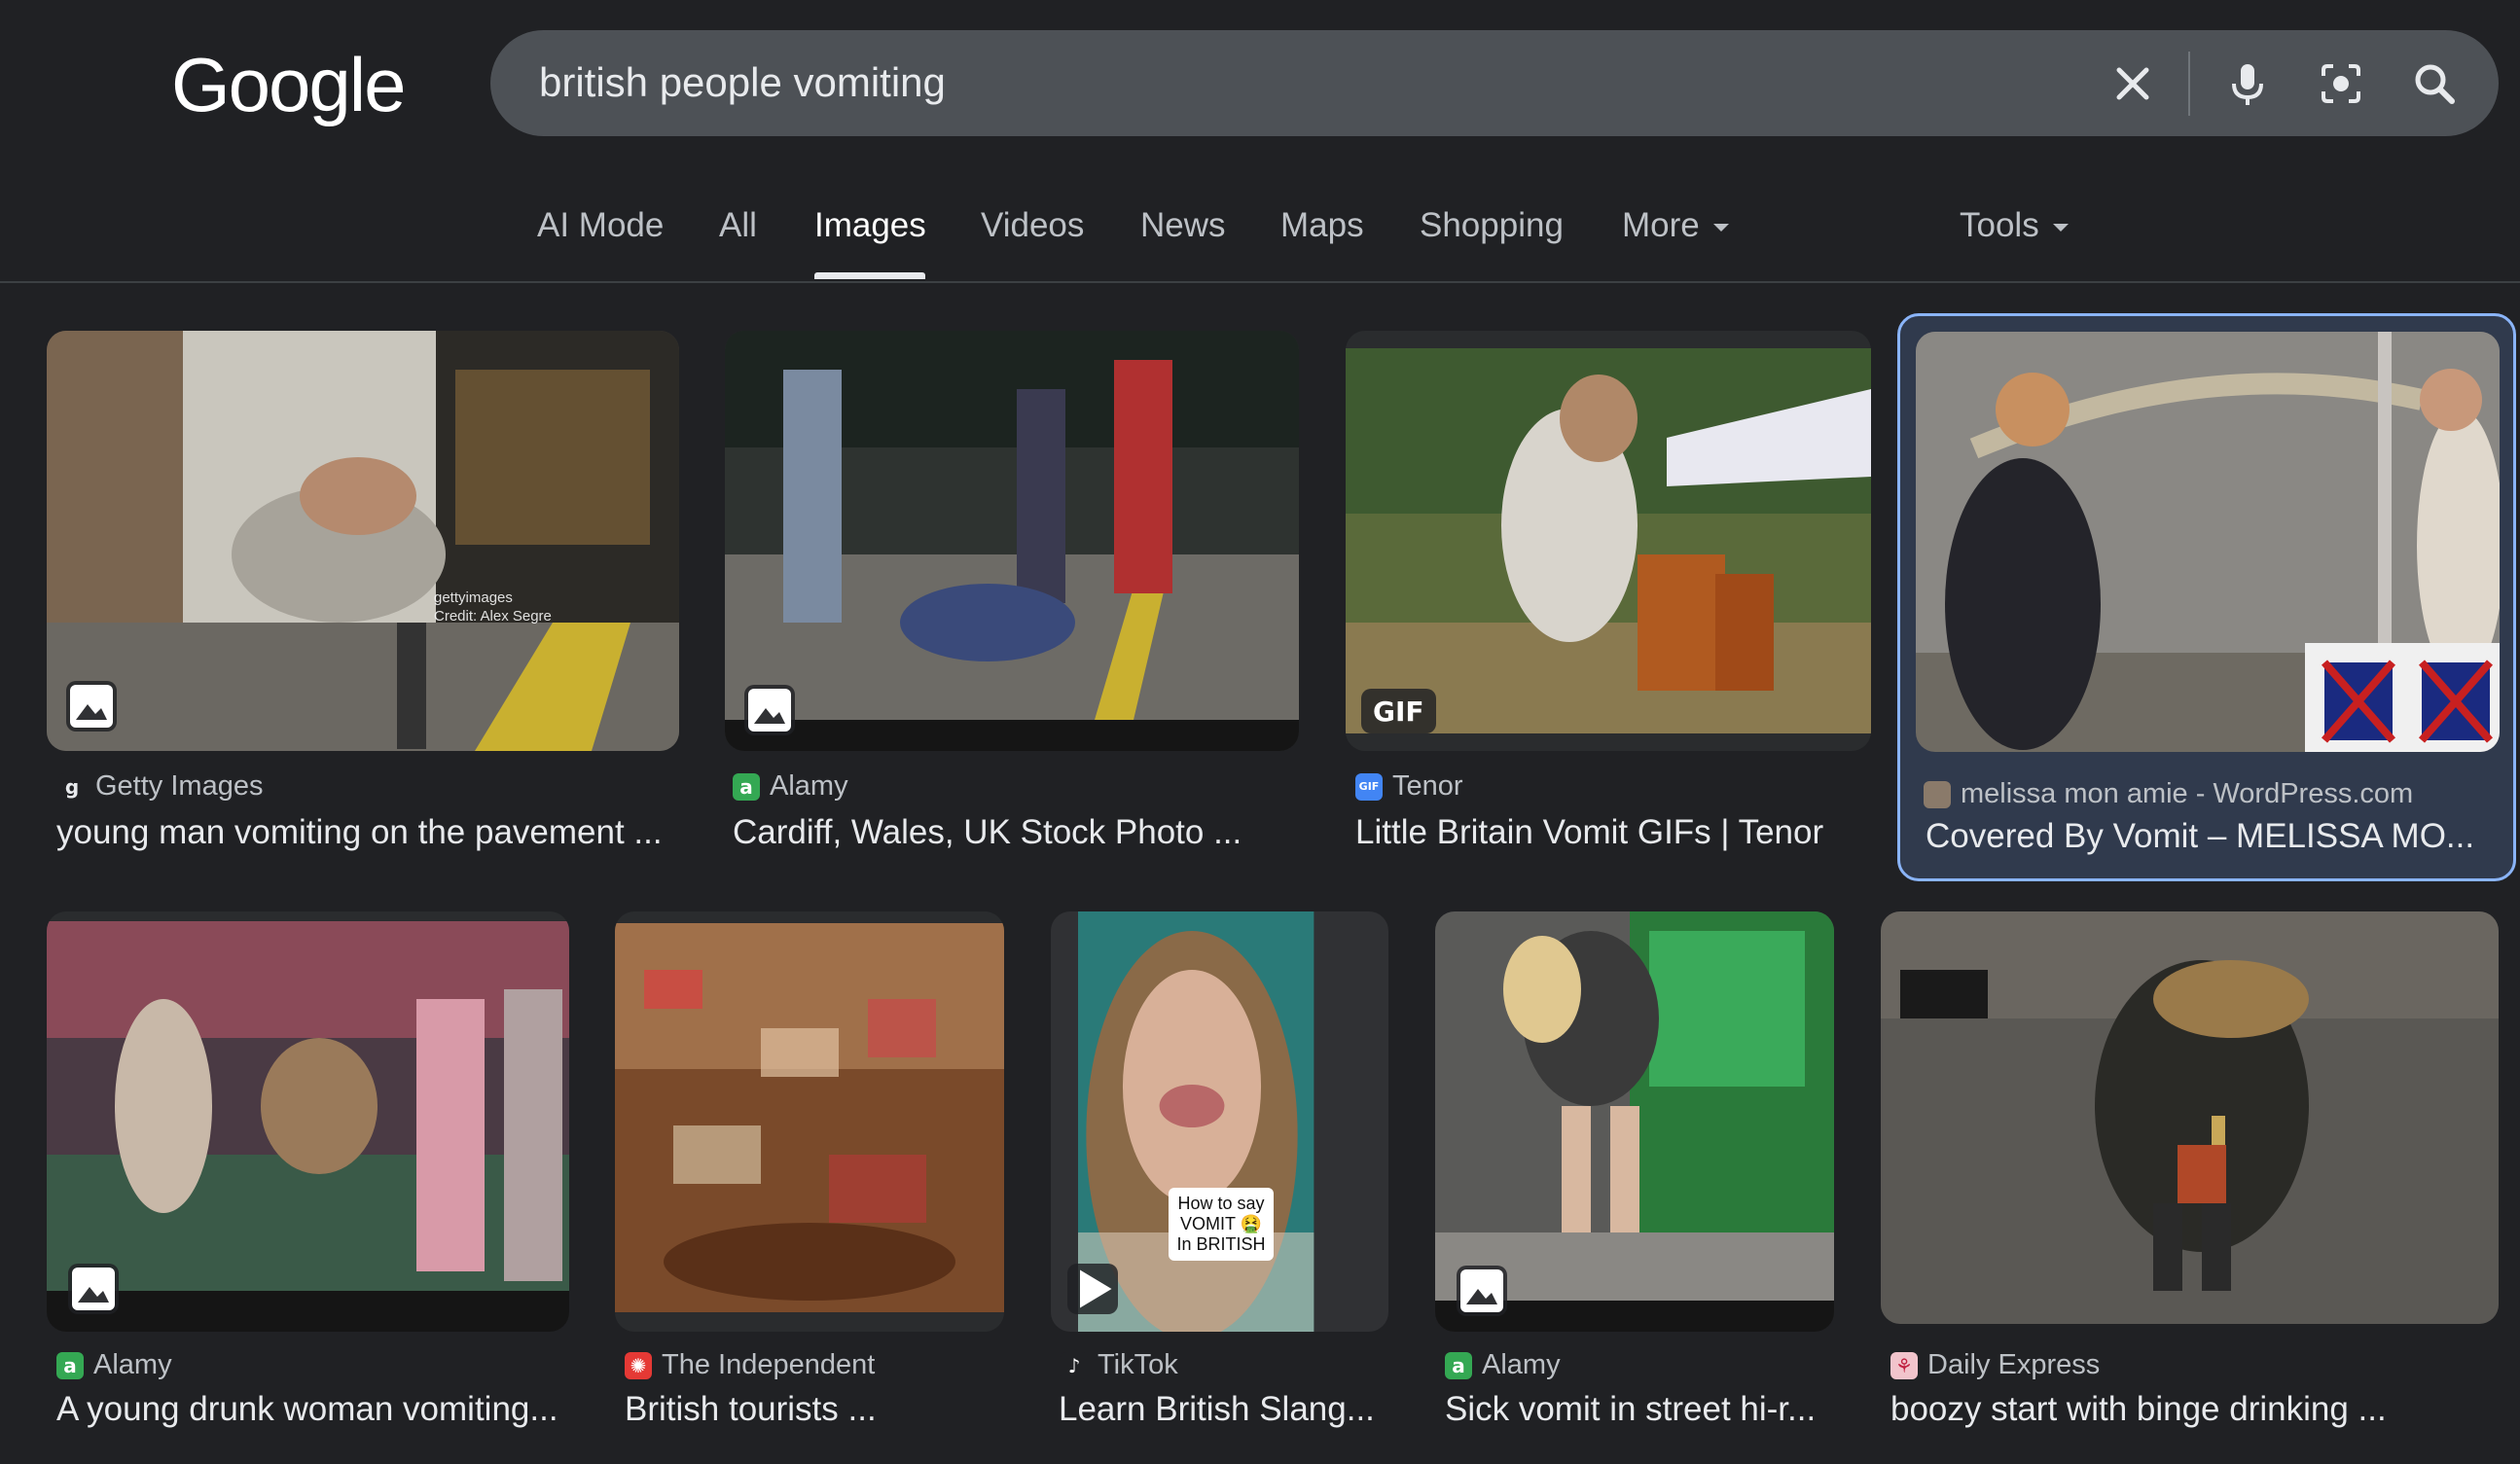  What do you see at coordinates (1427, 786) in the screenshot?
I see `result-source-name: Tenor` at bounding box center [1427, 786].